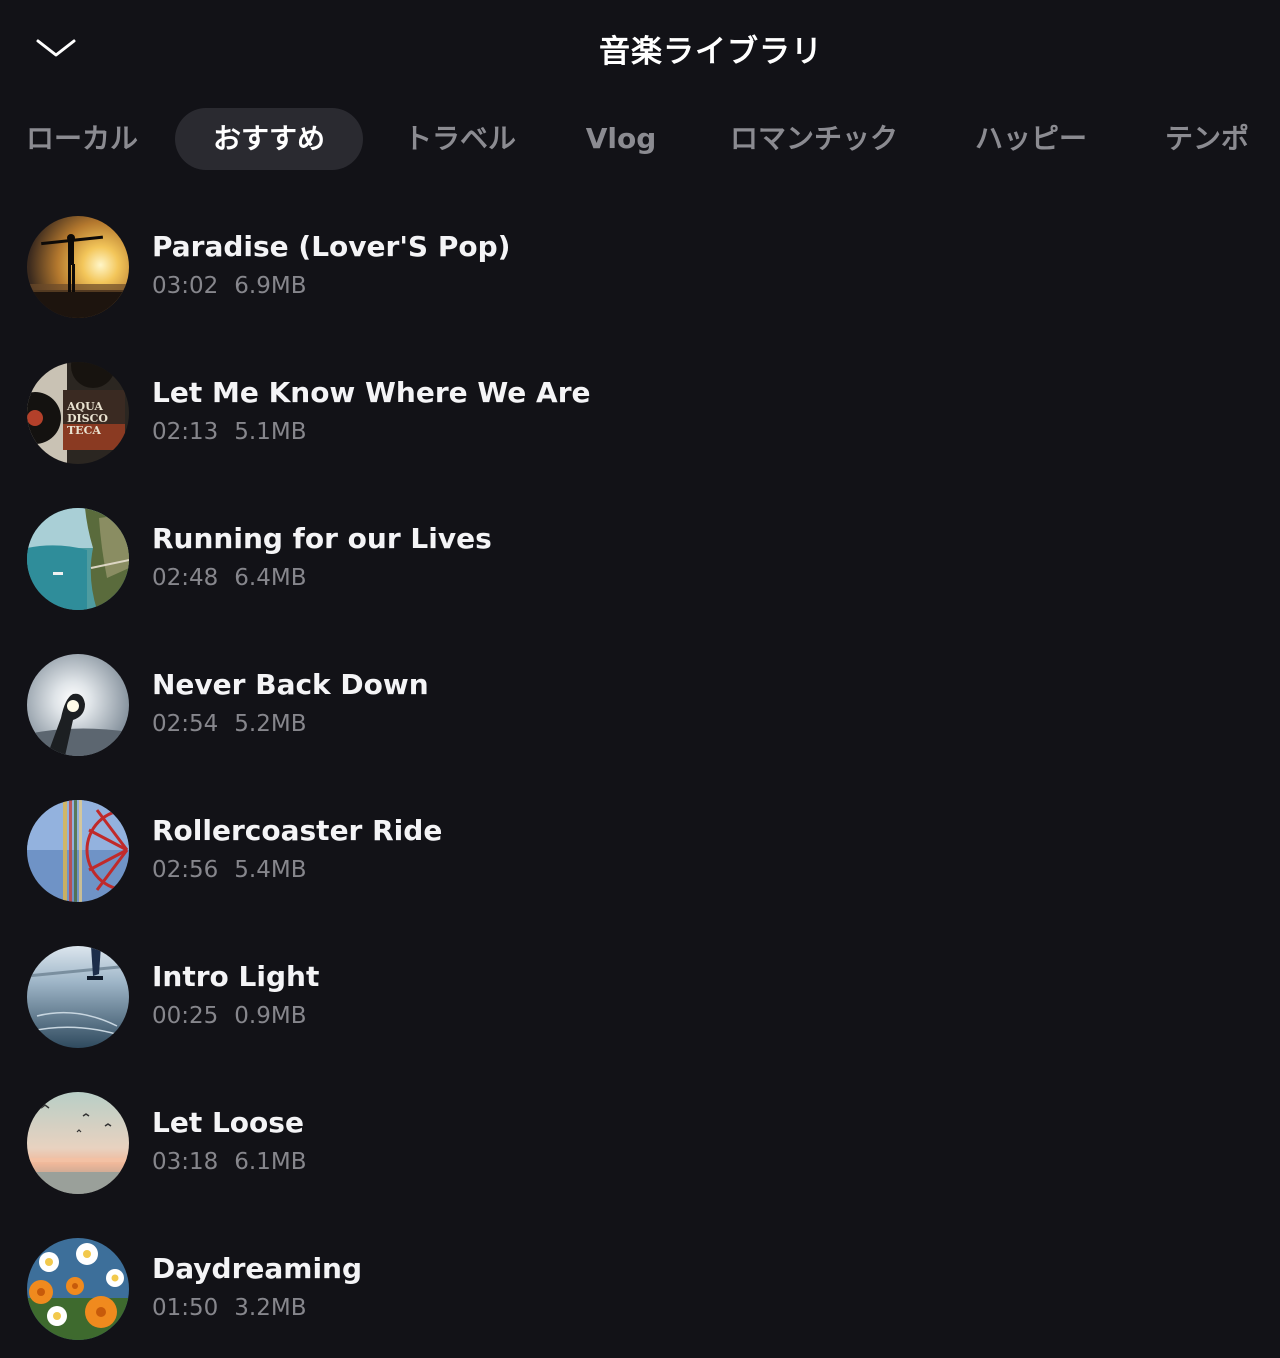  I want to click on track-item: Intro Light 00:25 0.9MB, so click(640, 1003).